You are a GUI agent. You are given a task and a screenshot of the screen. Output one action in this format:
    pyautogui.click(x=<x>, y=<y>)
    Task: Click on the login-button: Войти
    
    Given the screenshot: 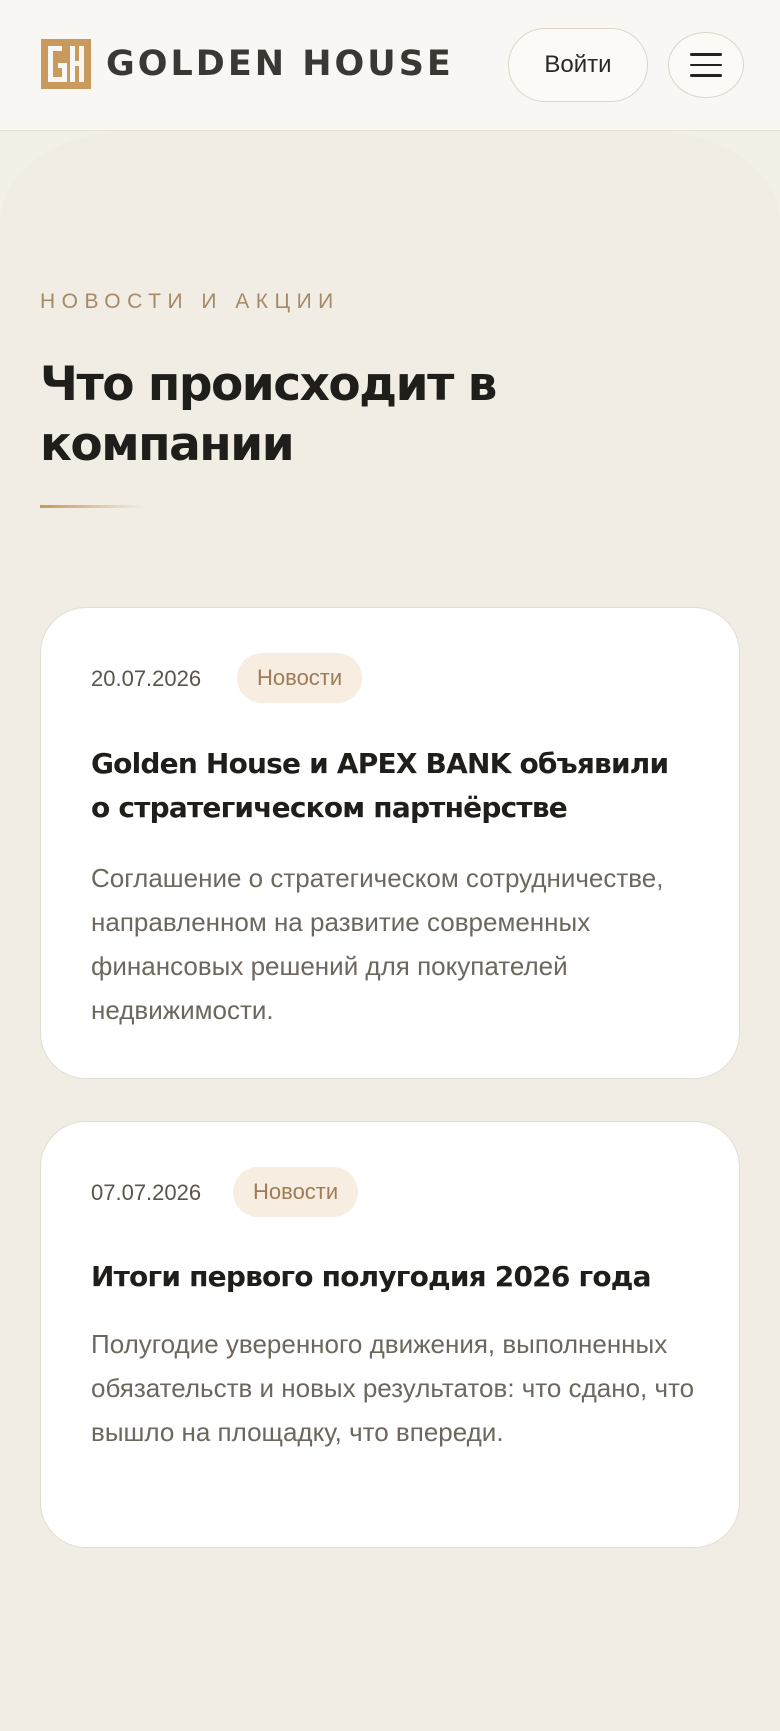 What is the action you would take?
    pyautogui.click(x=578, y=65)
    